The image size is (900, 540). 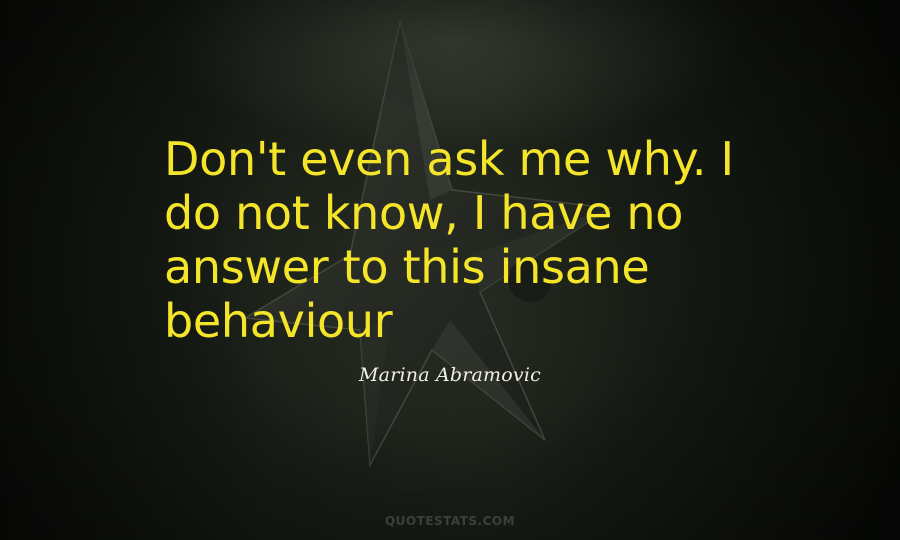 I want to click on quote-line: answer to this insane, so click(x=407, y=267).